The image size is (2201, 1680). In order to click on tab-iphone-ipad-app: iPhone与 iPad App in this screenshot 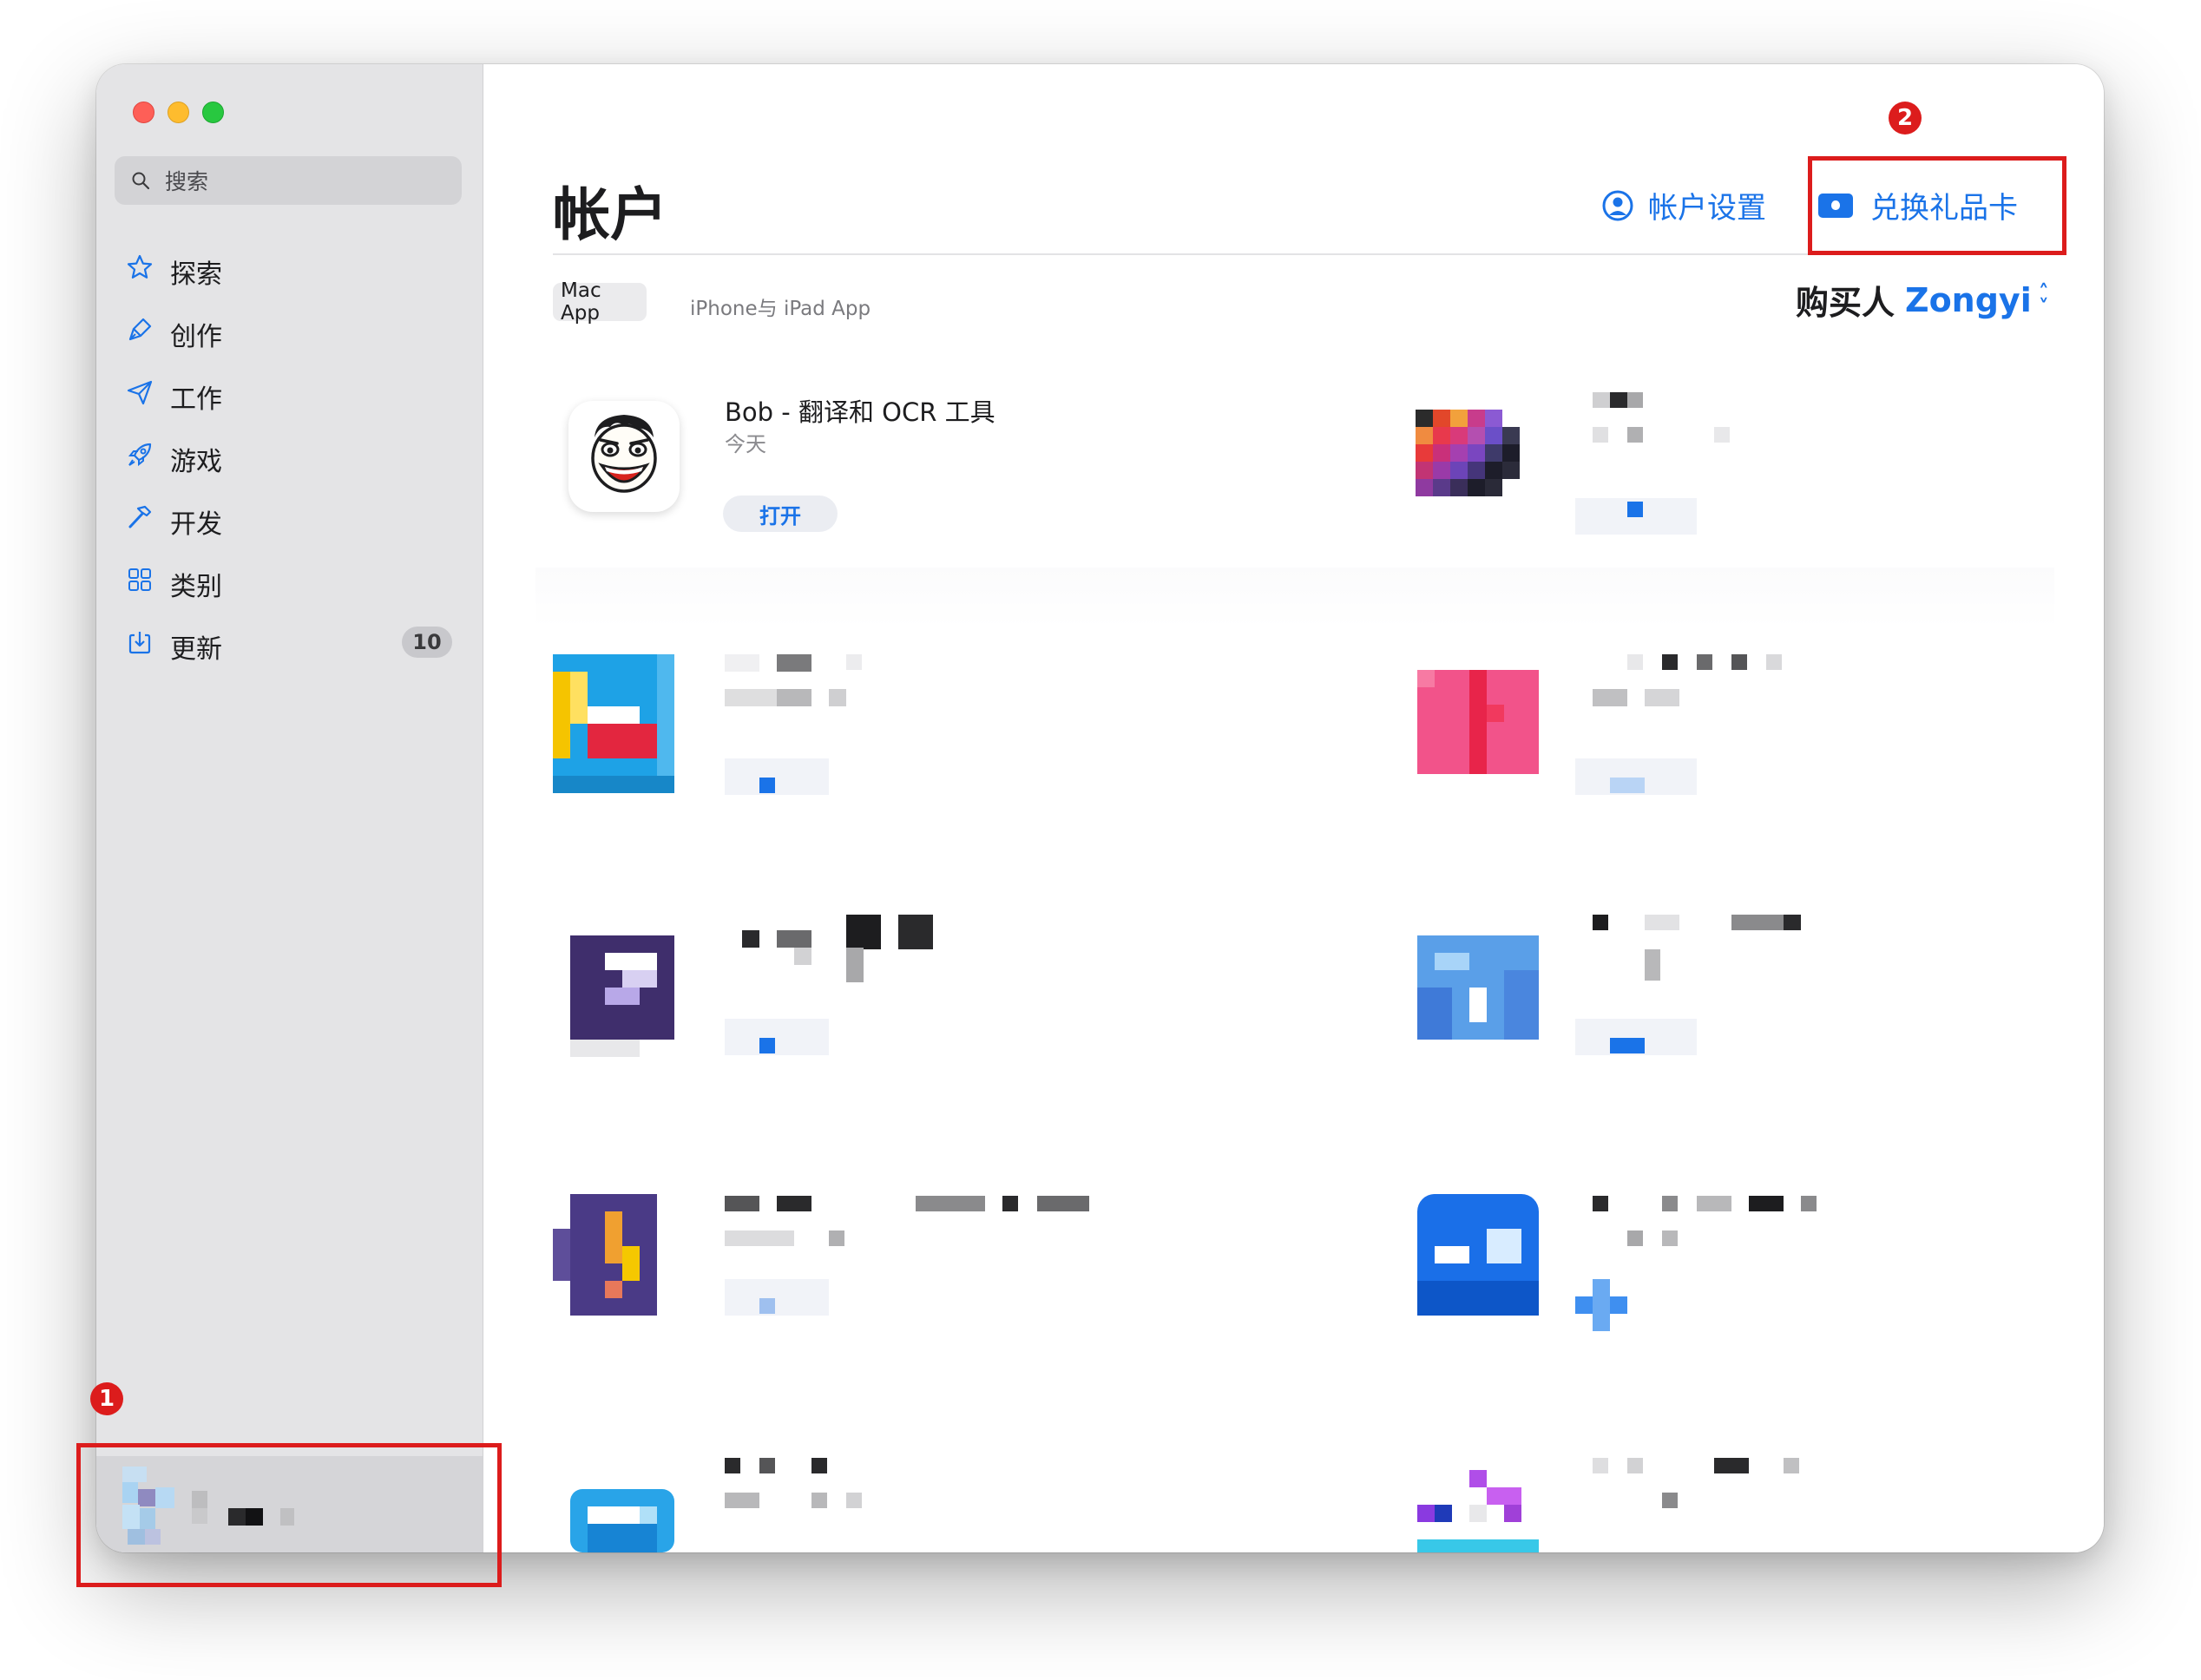, I will do `click(781, 306)`.